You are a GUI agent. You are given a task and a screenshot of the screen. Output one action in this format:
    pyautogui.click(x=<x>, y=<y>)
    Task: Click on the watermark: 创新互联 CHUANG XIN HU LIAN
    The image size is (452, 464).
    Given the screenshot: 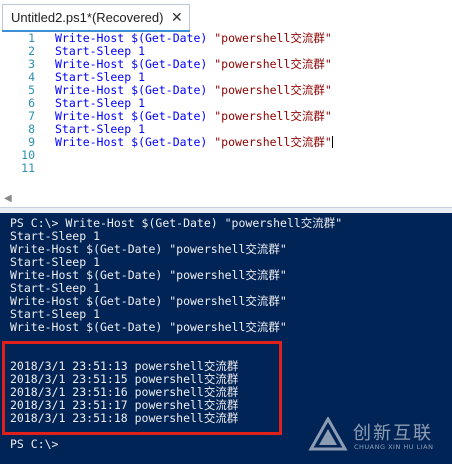 What is the action you would take?
    pyautogui.click(x=379, y=436)
    